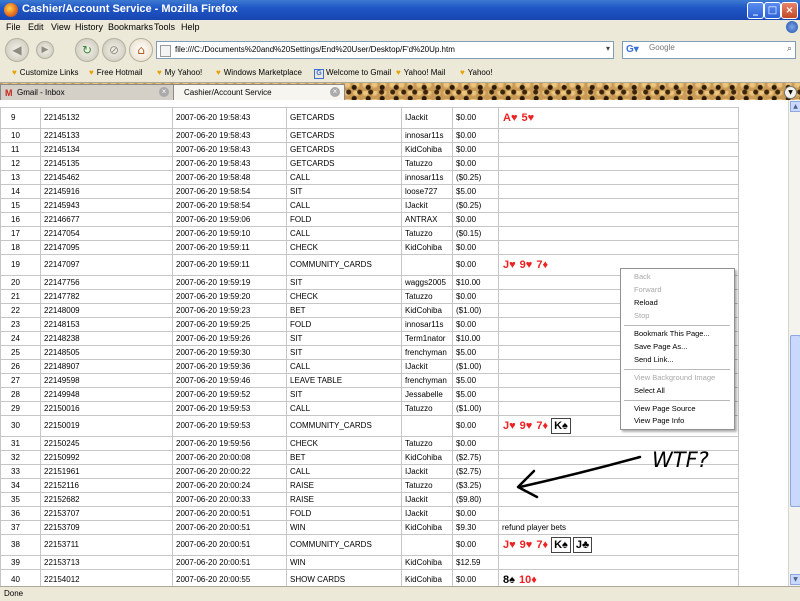 Image resolution: width=800 pixels, height=601 pixels. What do you see at coordinates (476, 72) in the screenshot?
I see `bookmark-yahoo: ♥ Yahoo!` at bounding box center [476, 72].